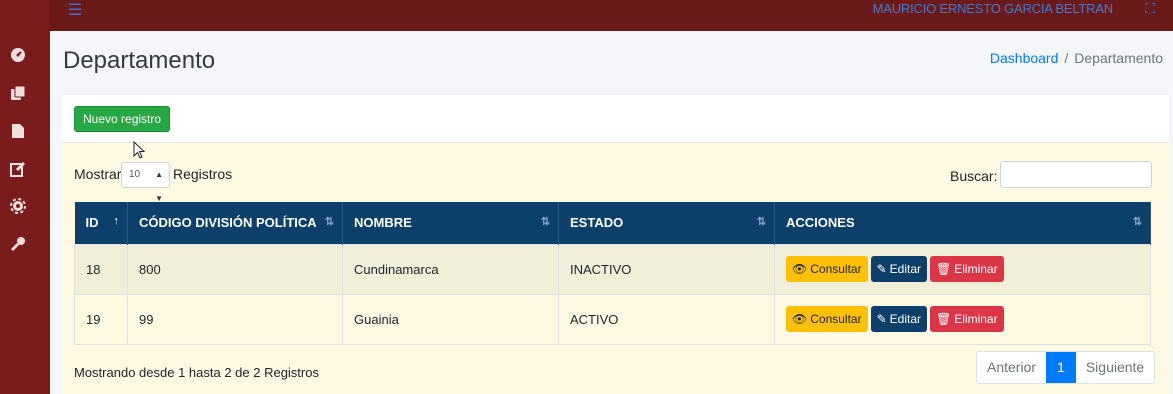 The image size is (1173, 394). I want to click on table-info: Mostrando desde 1 hasta 2 de 2 Registros, so click(196, 372).